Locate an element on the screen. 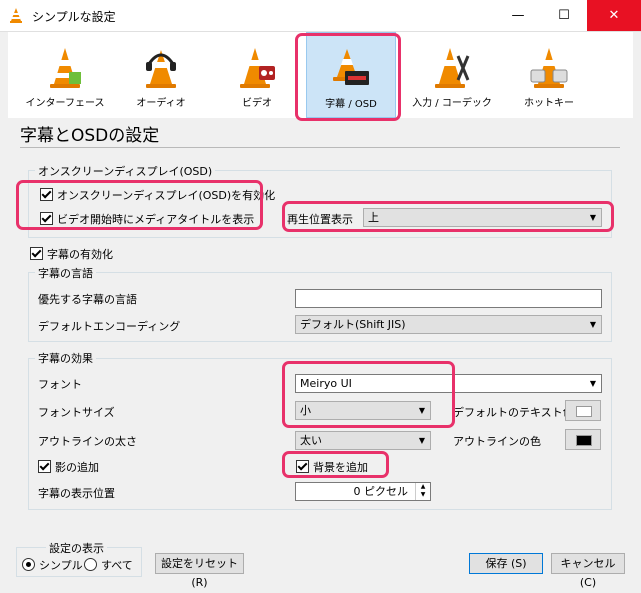  vlc-cone-icon is located at coordinates (16, 15).